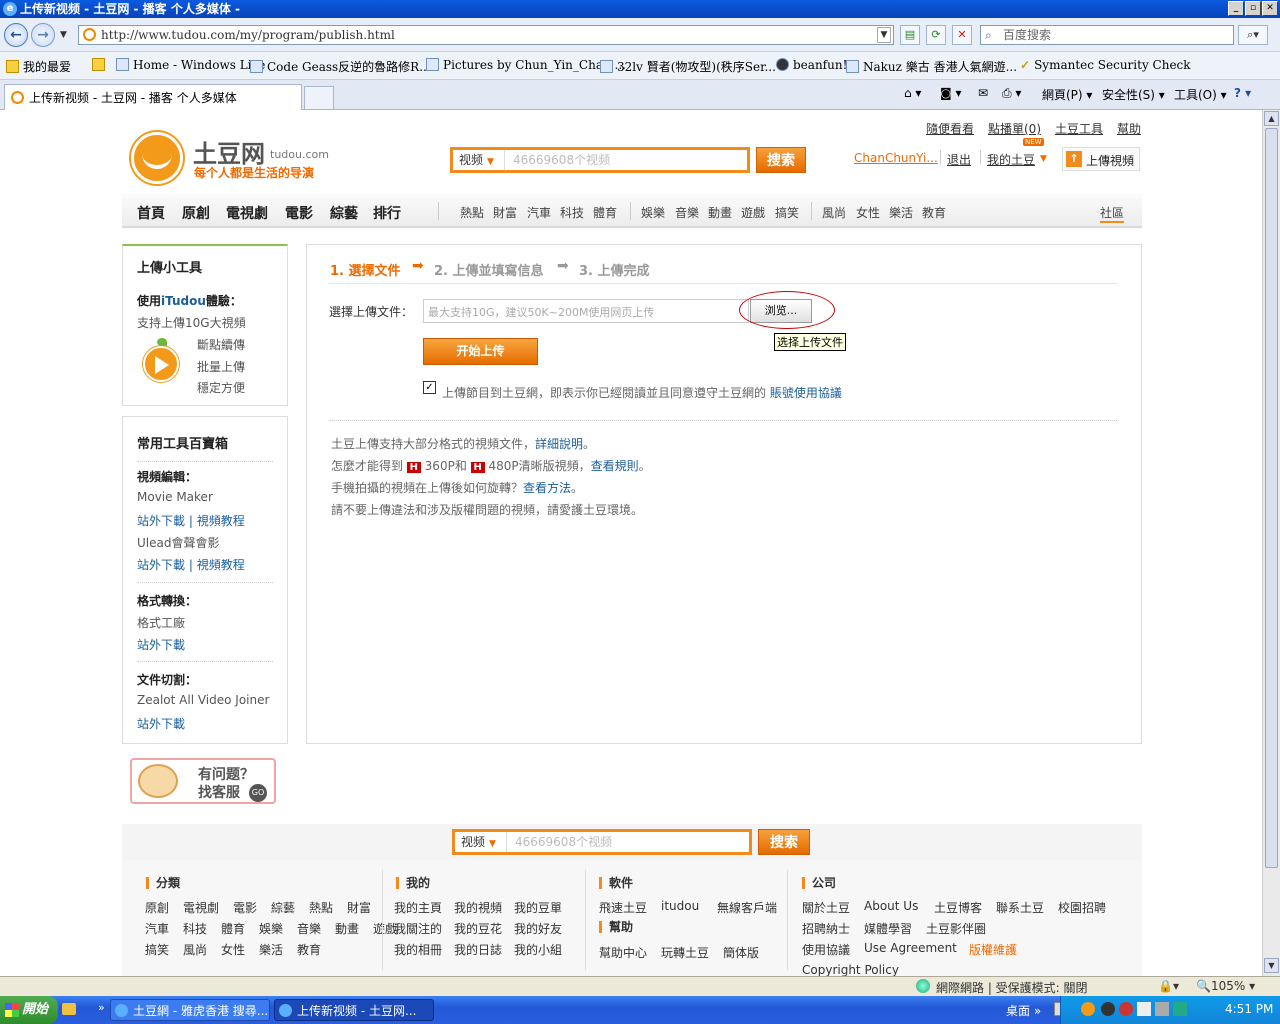 This screenshot has height=1024, width=1280. I want to click on file-path-input: 最大支持10G，建议50K~200M使用网页上传, so click(586, 311).